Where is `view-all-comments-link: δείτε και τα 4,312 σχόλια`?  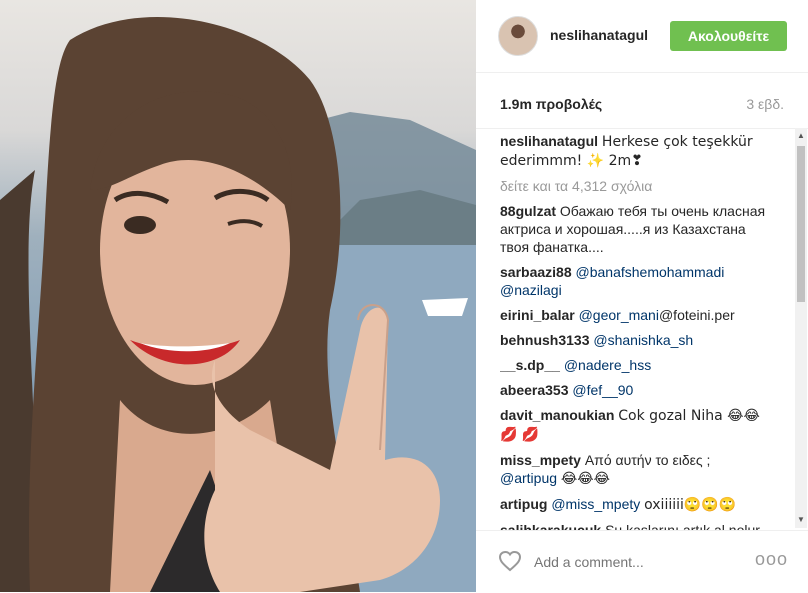
view-all-comments-link: δείτε και τα 4,312 σχόλια is located at coordinates (634, 186).